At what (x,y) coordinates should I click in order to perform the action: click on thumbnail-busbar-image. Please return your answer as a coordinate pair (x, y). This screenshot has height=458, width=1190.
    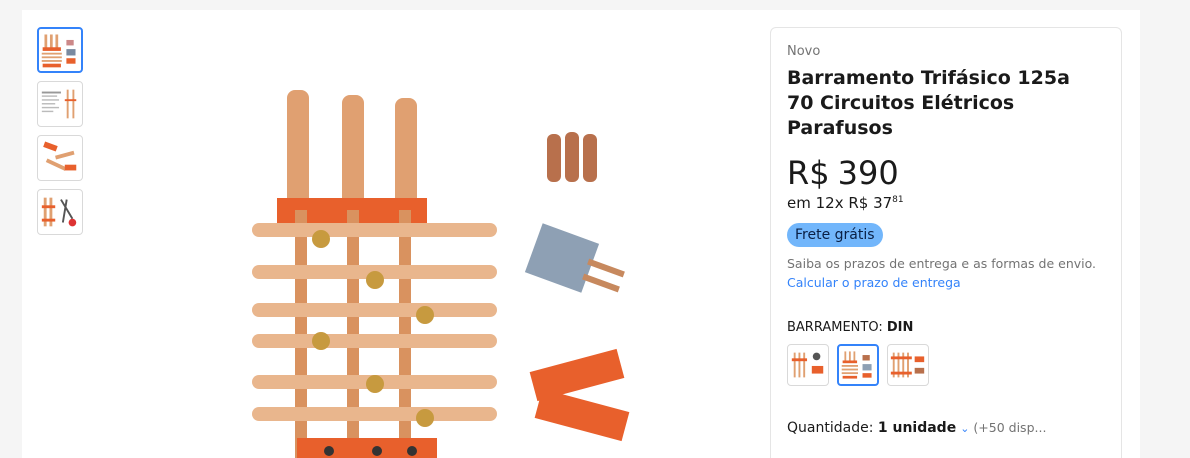
    Looking at the image, I should click on (58, 51).